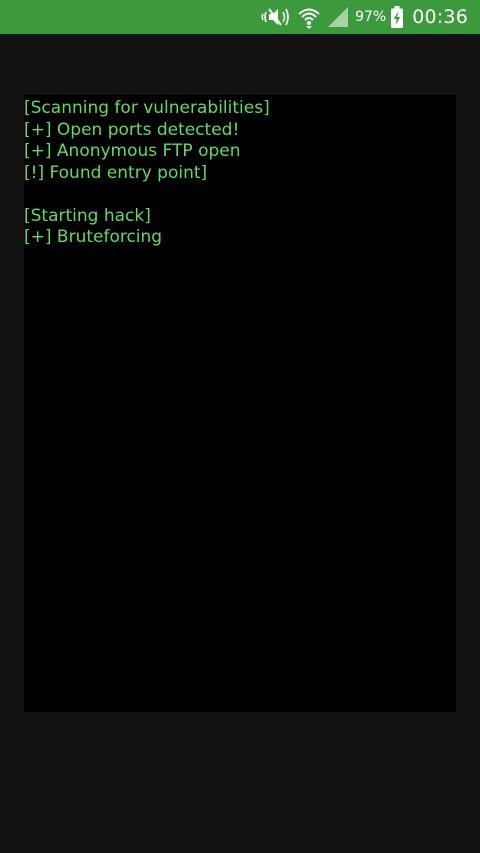 The width and height of the screenshot is (480, 853). Describe the element at coordinates (309, 17) in the screenshot. I see `wifi-icon` at that location.